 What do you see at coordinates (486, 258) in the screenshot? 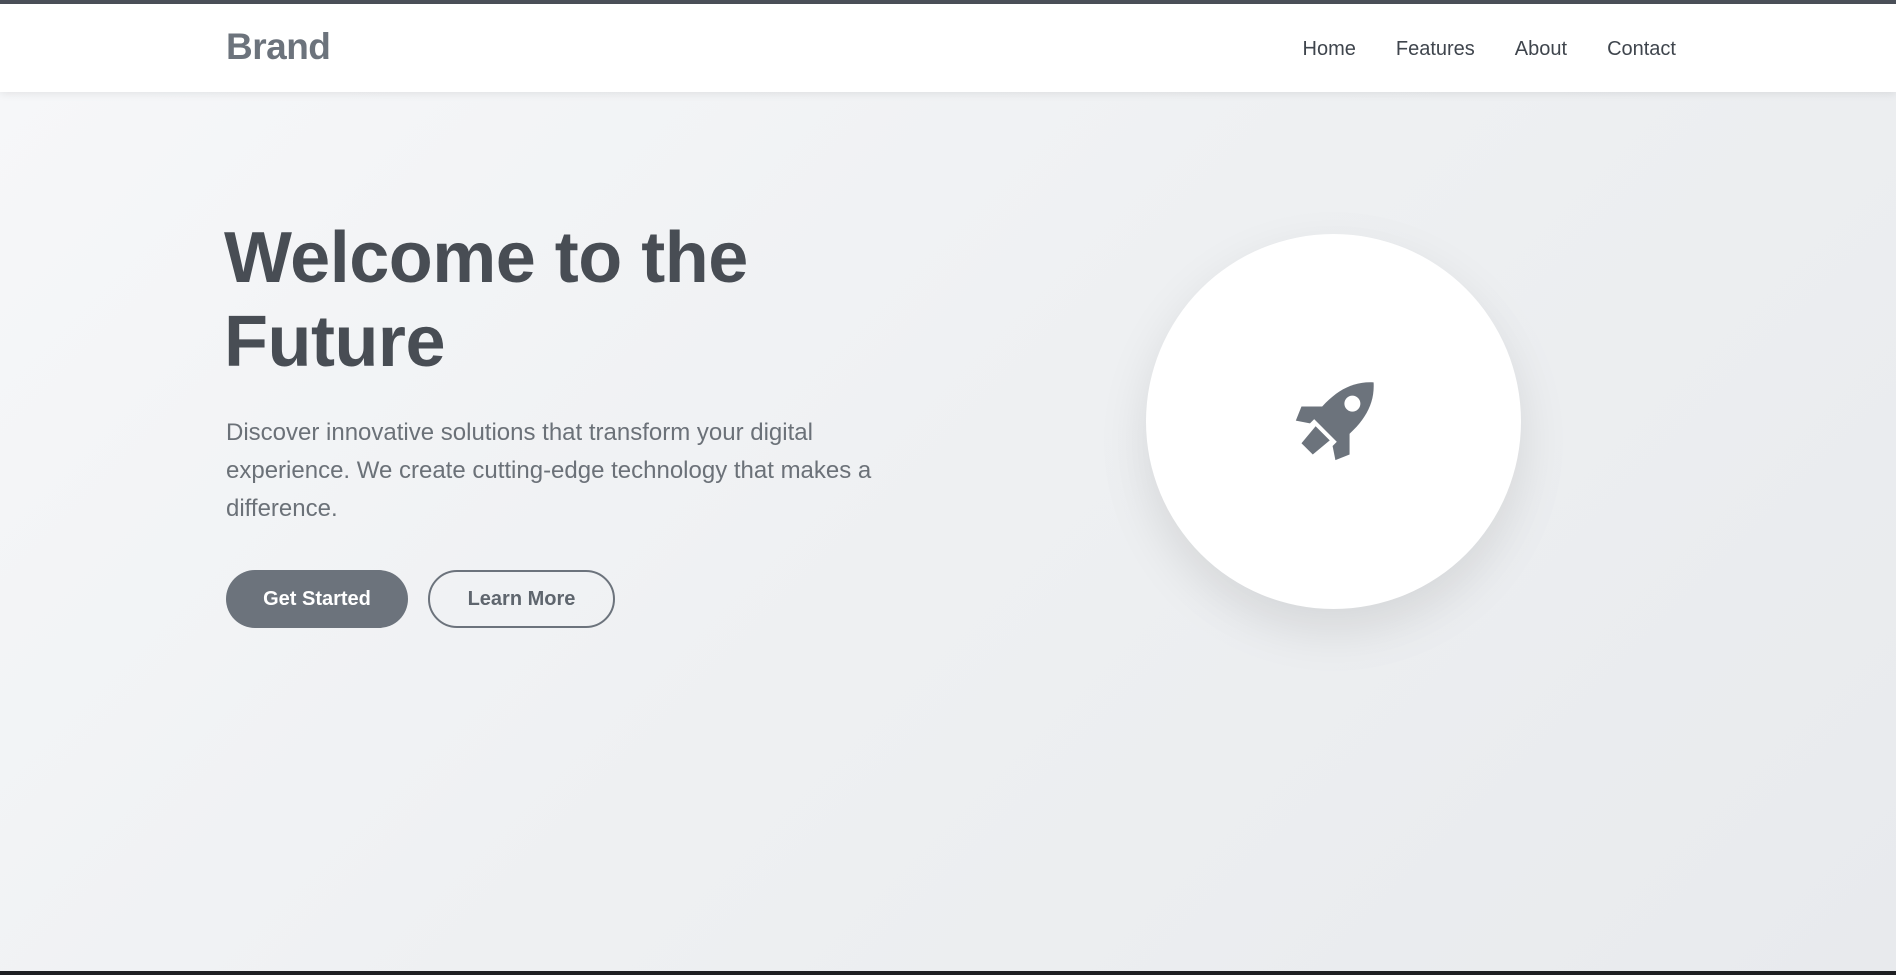
I see `hero-title-line1: Welcome to the` at bounding box center [486, 258].